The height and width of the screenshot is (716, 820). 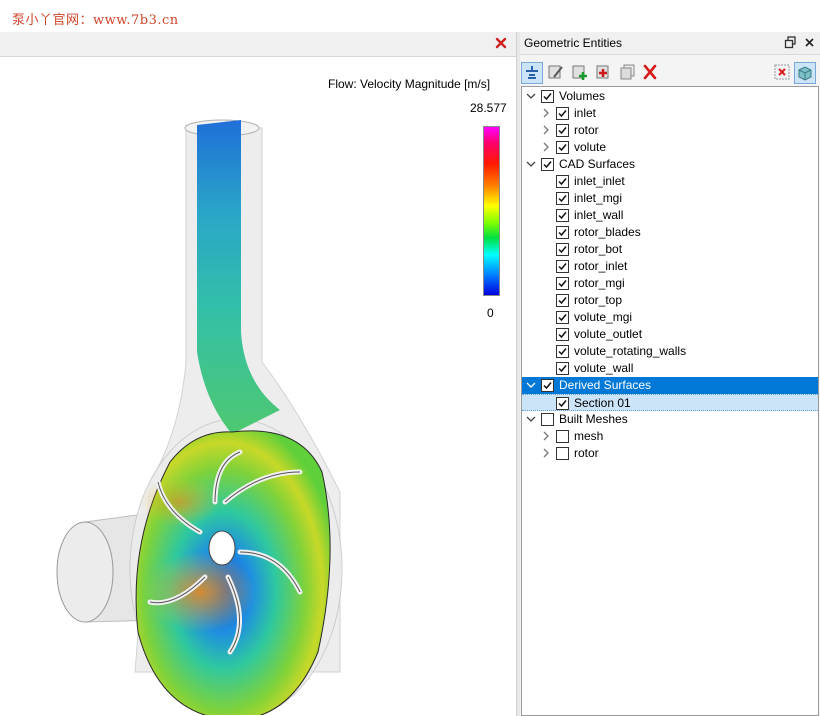 What do you see at coordinates (670, 249) in the screenshot?
I see `tree-row: rotor_bot` at bounding box center [670, 249].